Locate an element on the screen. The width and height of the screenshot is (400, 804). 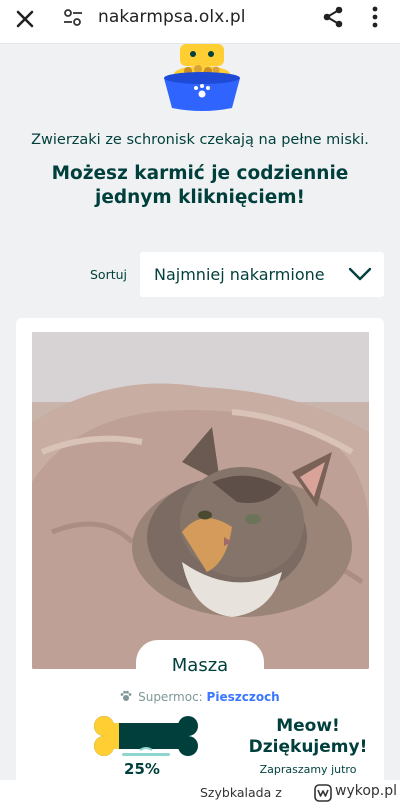
sort-dropdown: Najmniej nakarmione is located at coordinates (262, 274).